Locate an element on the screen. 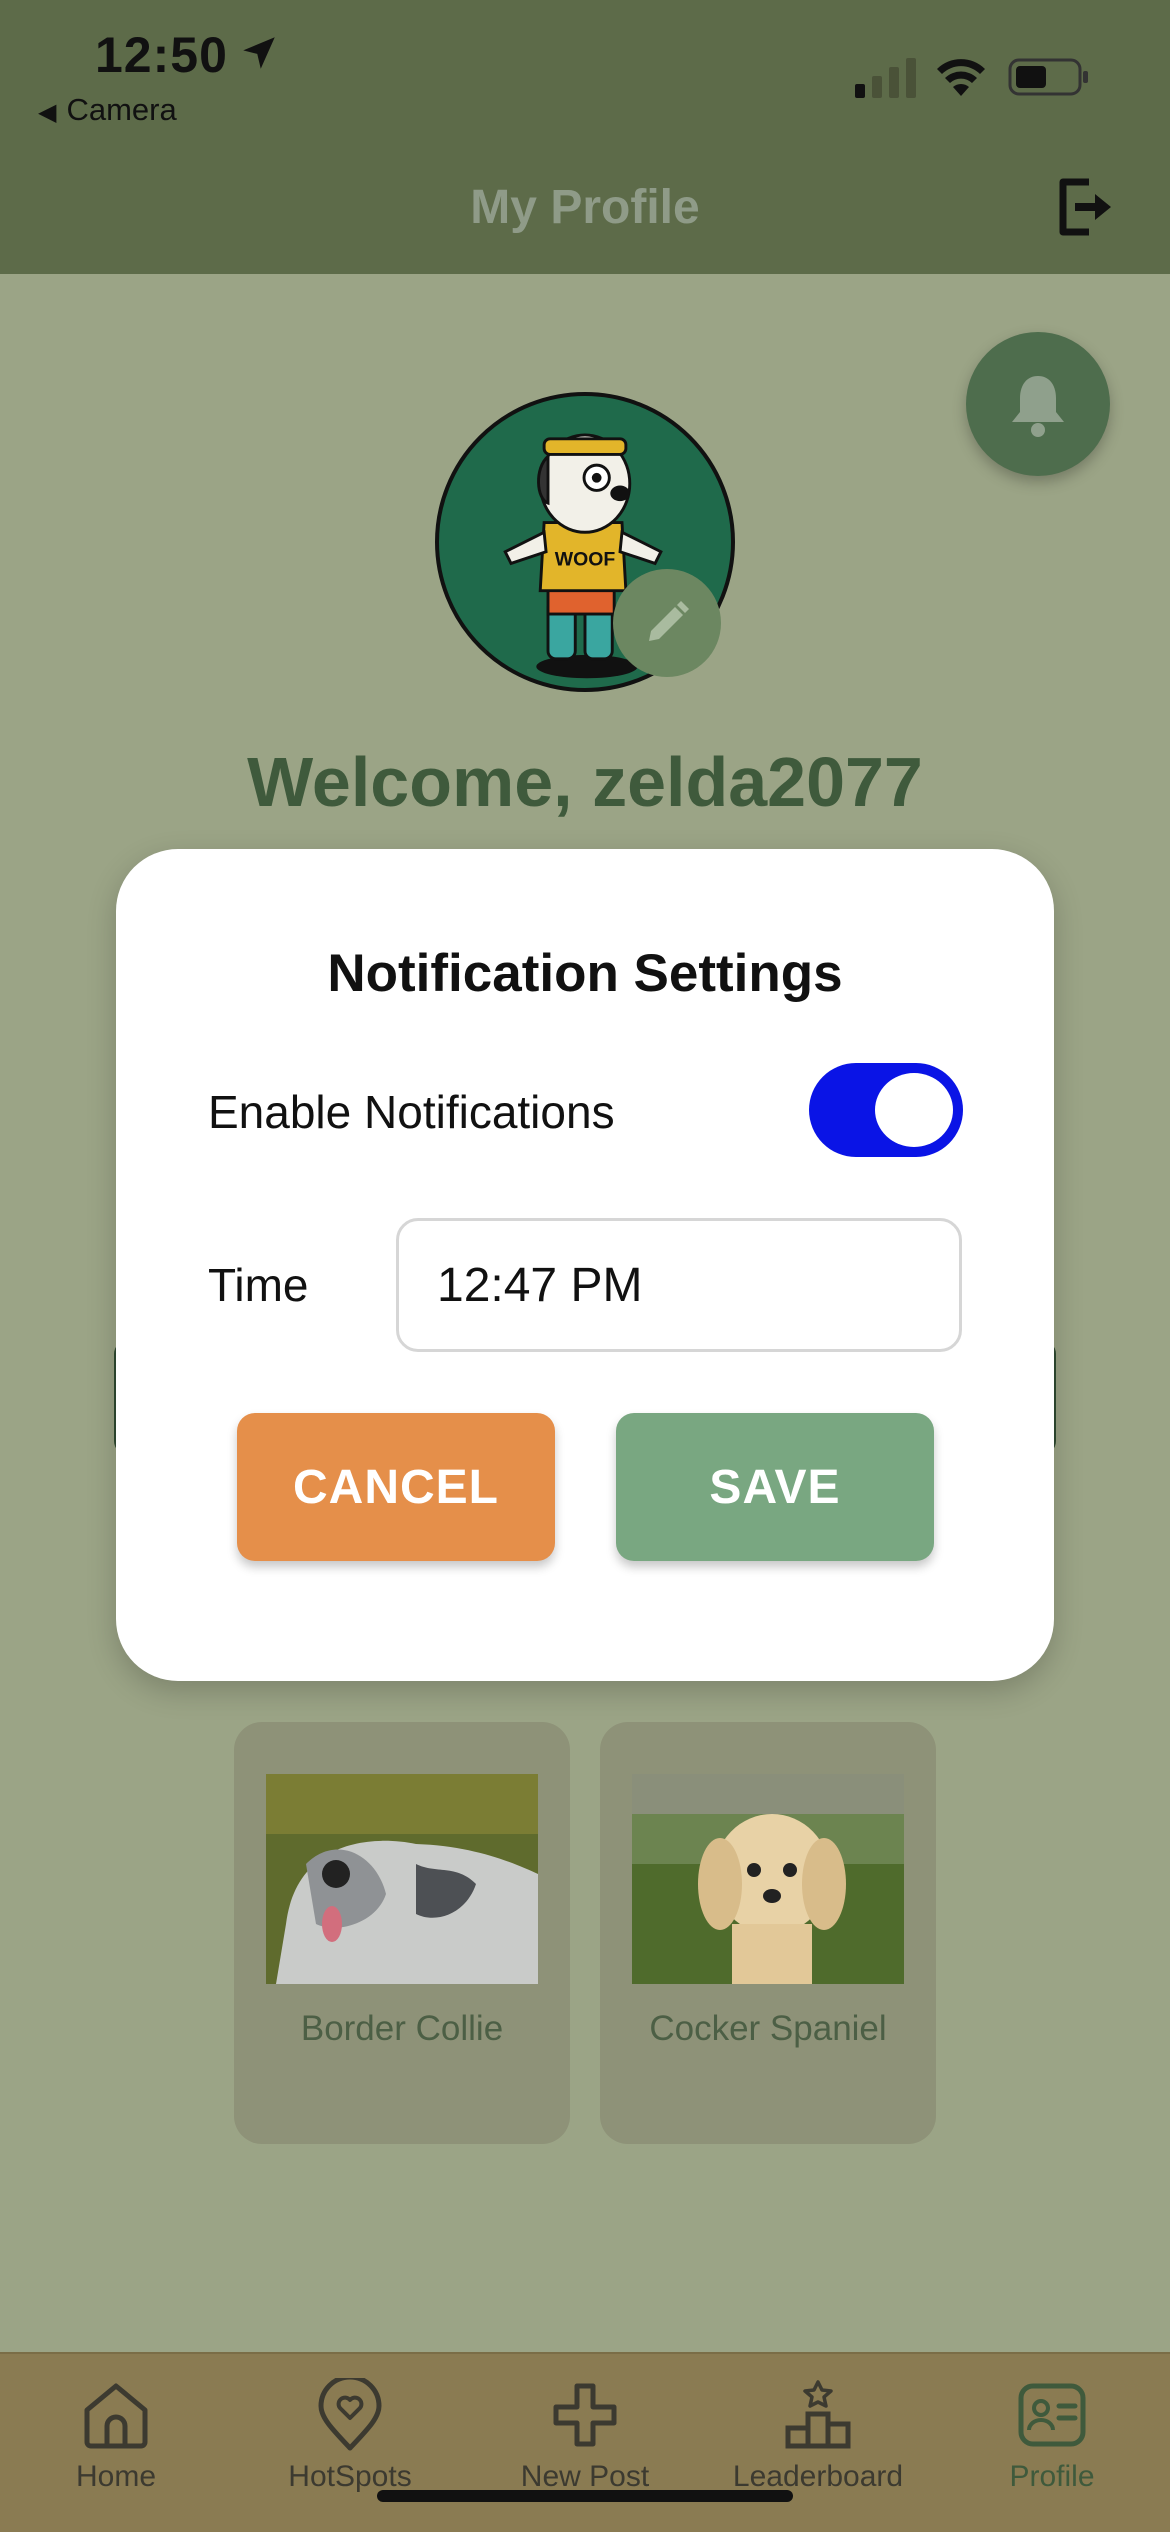 Image resolution: width=1170 pixels, height=2532 pixels. notification-settings-button is located at coordinates (1038, 404).